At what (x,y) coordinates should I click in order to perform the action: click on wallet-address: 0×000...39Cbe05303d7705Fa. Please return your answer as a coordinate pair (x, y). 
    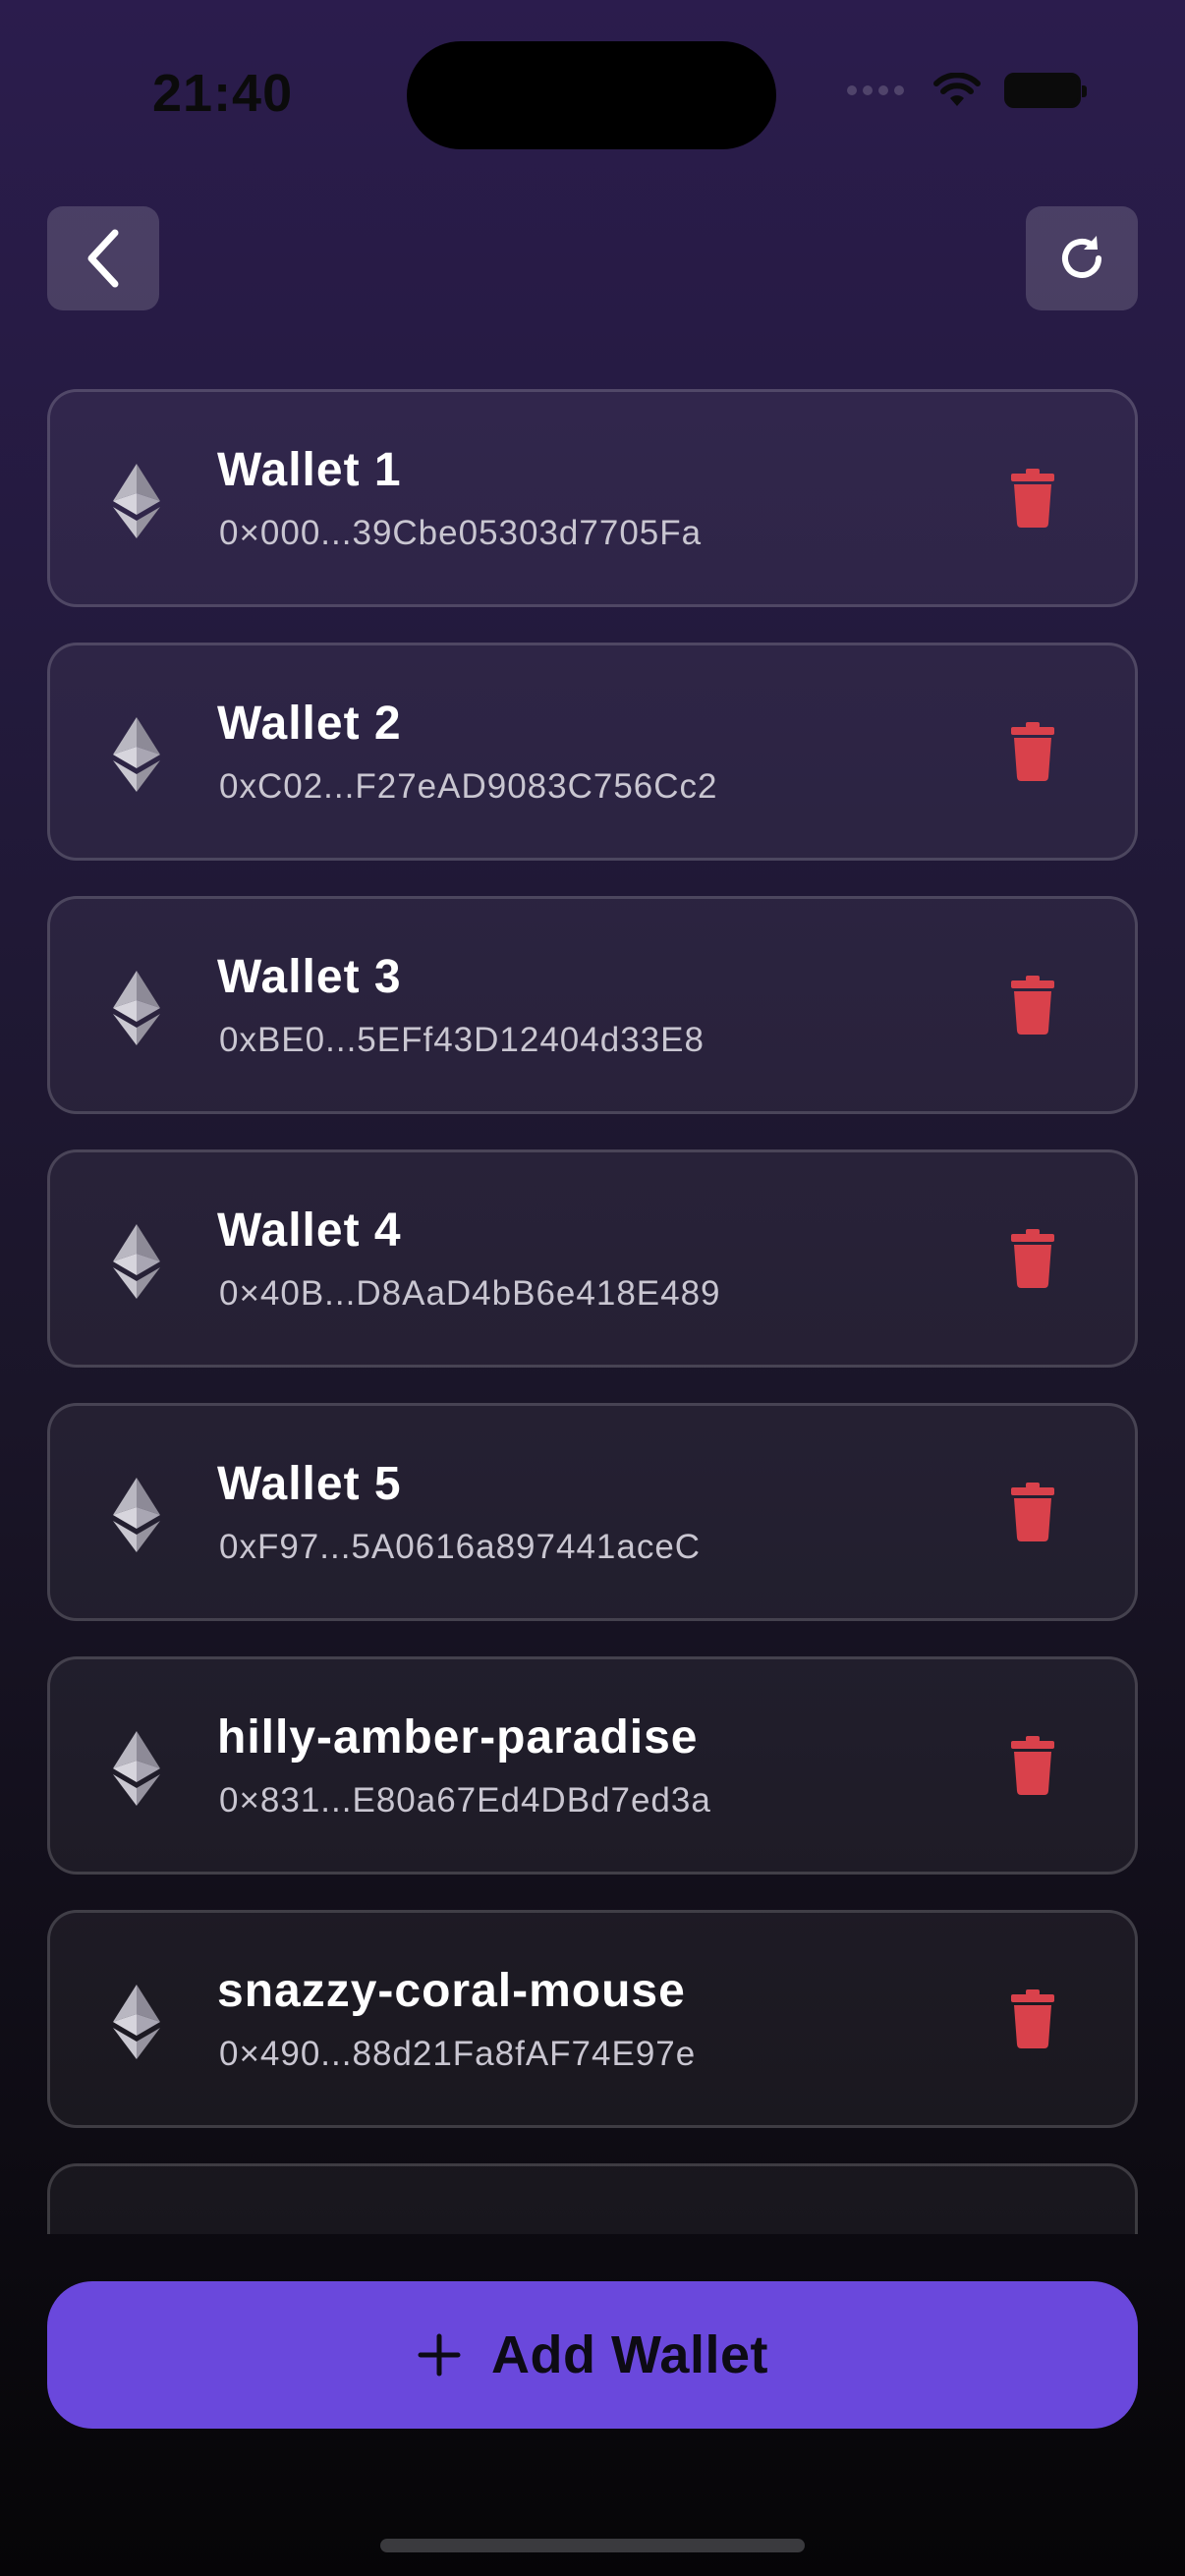
    Looking at the image, I should click on (461, 533).